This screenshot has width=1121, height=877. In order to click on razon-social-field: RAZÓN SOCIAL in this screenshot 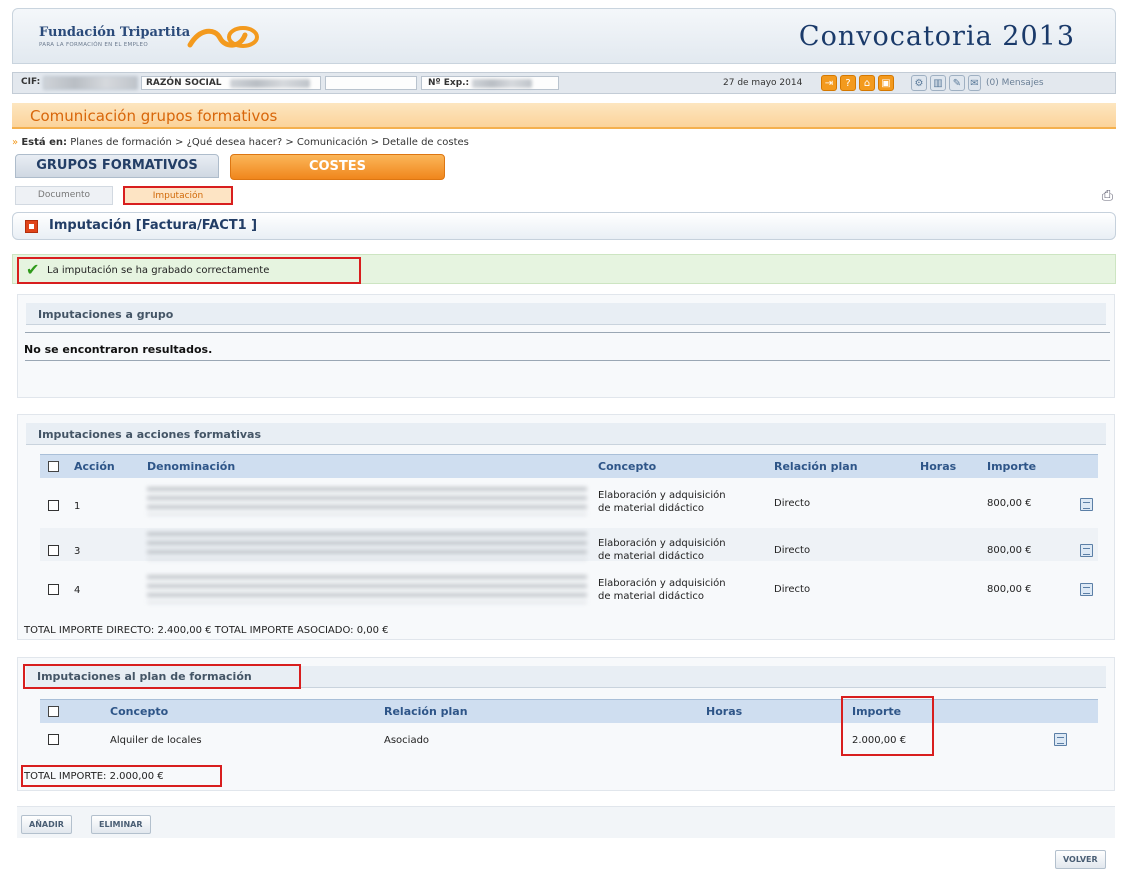, I will do `click(231, 83)`.